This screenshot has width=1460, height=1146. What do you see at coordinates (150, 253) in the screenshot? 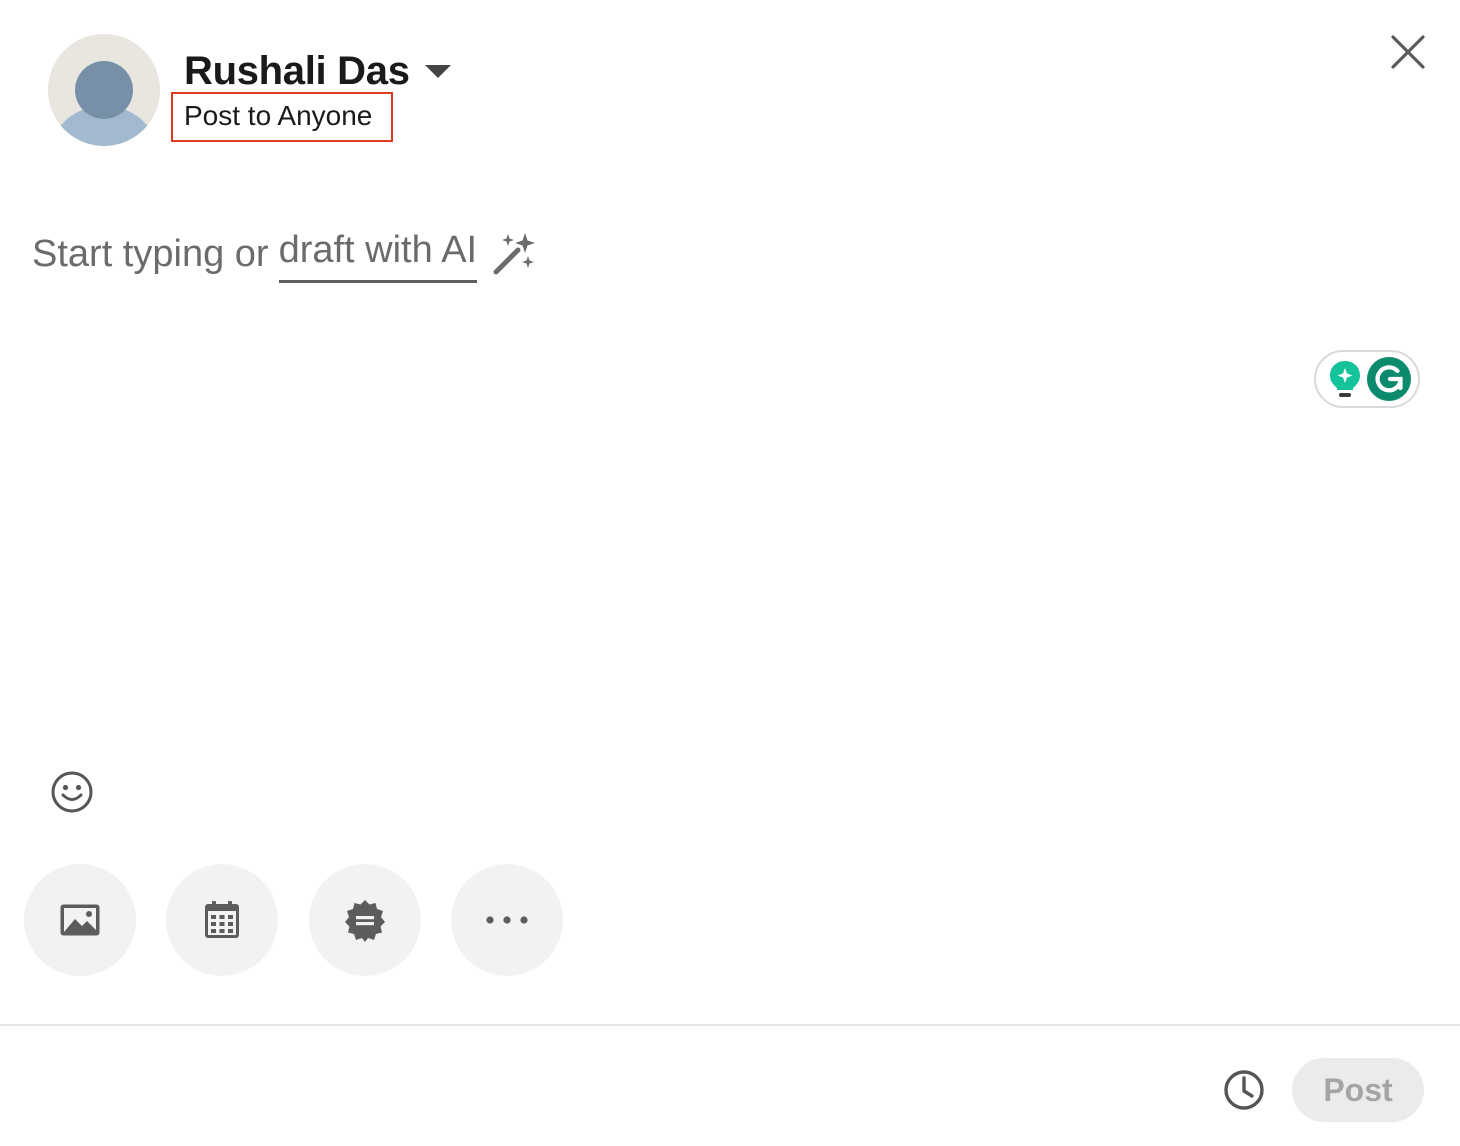
I see `editor-placeholder-text: Start typing or` at bounding box center [150, 253].